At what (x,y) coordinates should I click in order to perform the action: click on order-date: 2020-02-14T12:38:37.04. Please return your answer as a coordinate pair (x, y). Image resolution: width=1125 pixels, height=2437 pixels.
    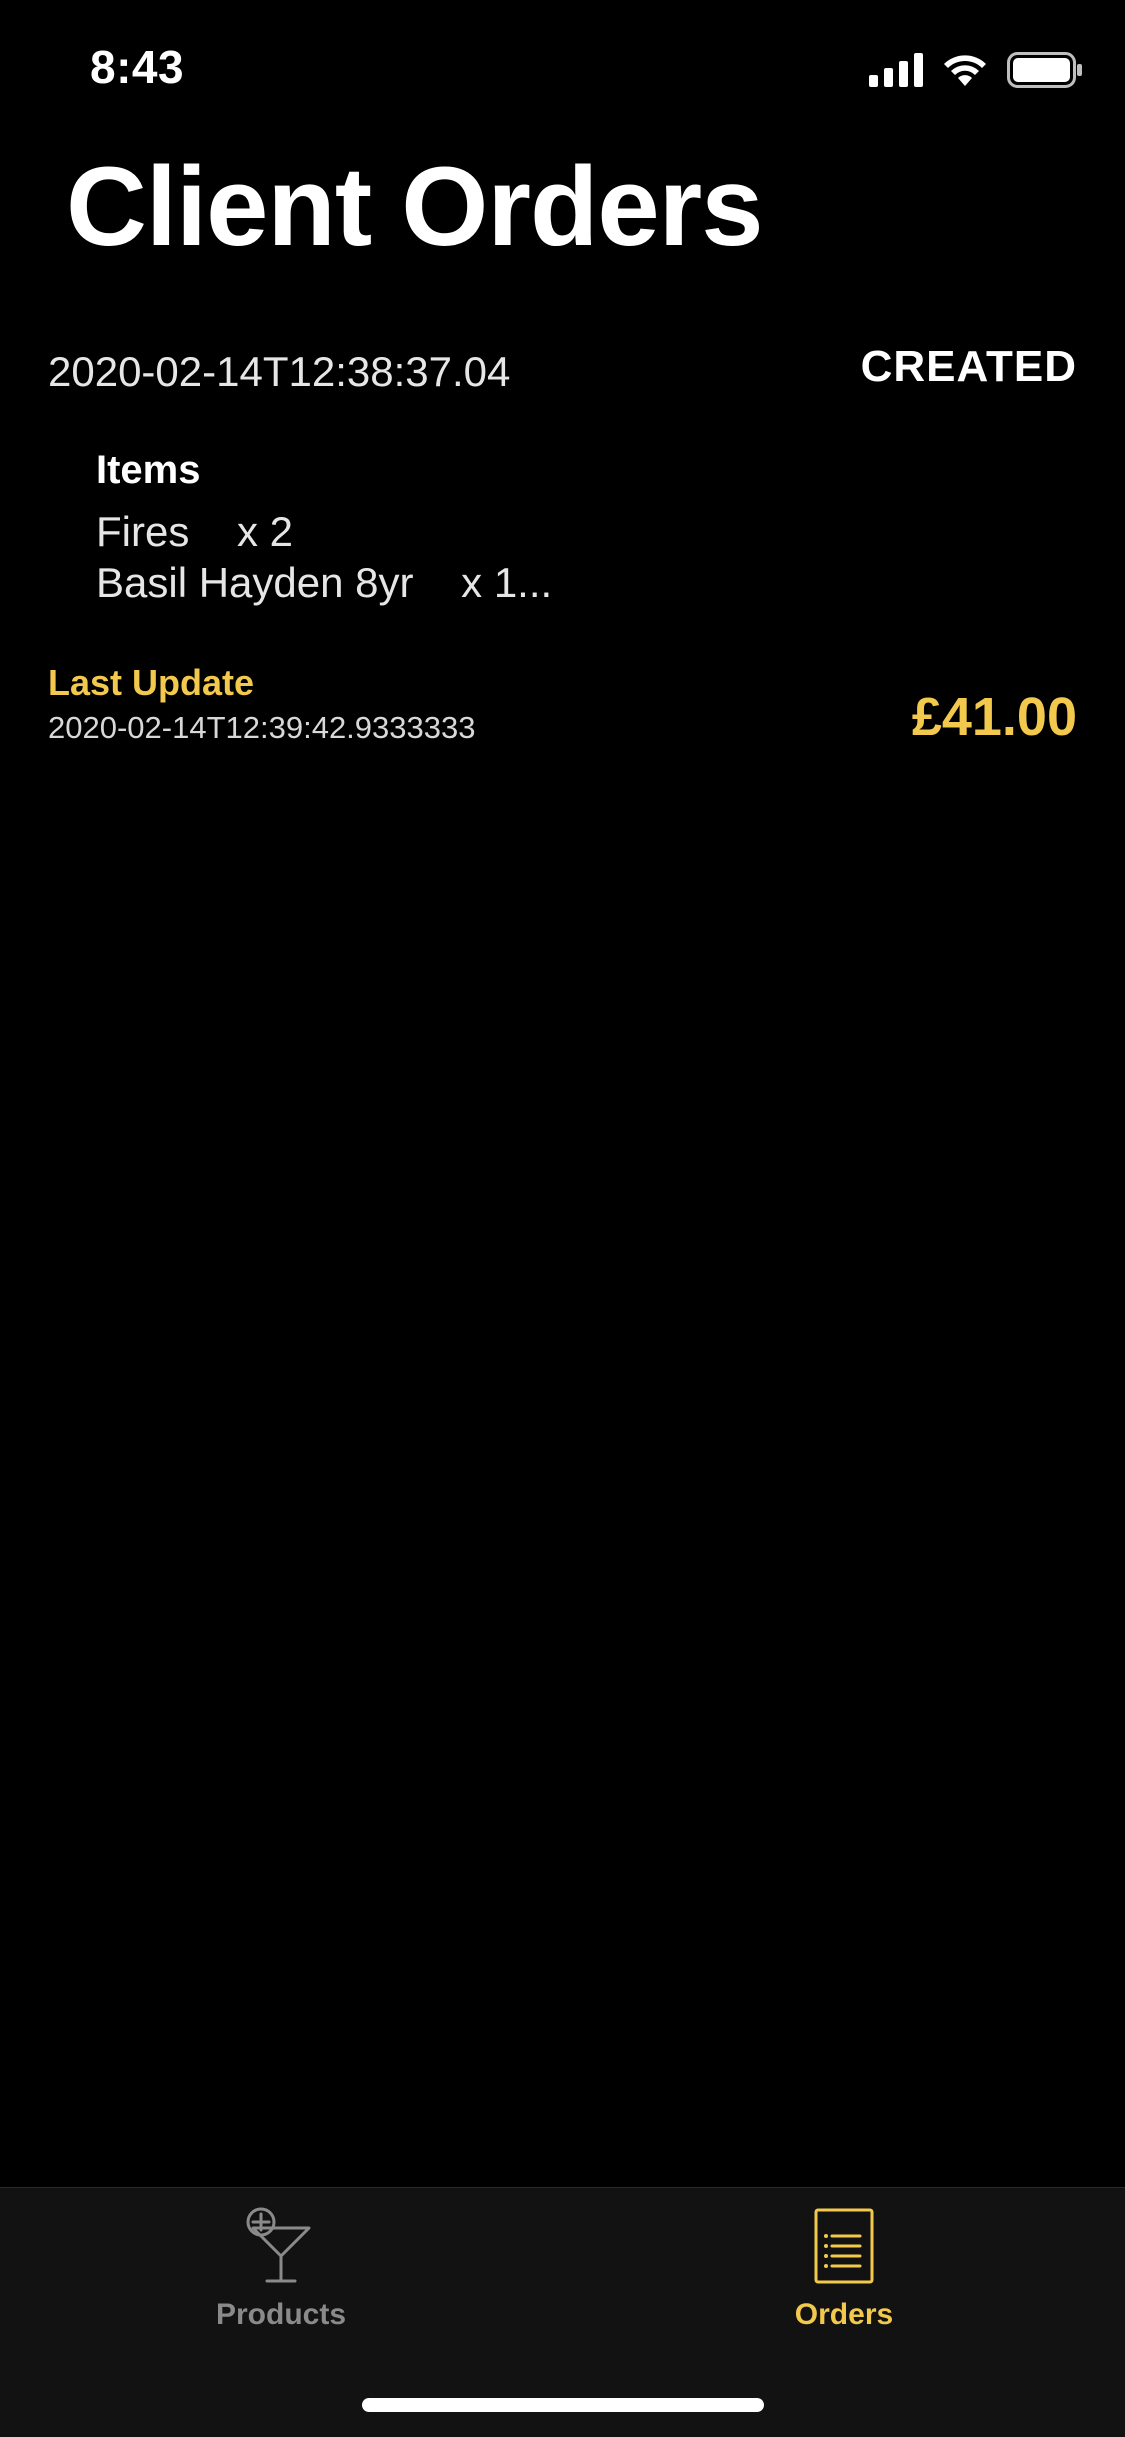
    Looking at the image, I should click on (279, 371).